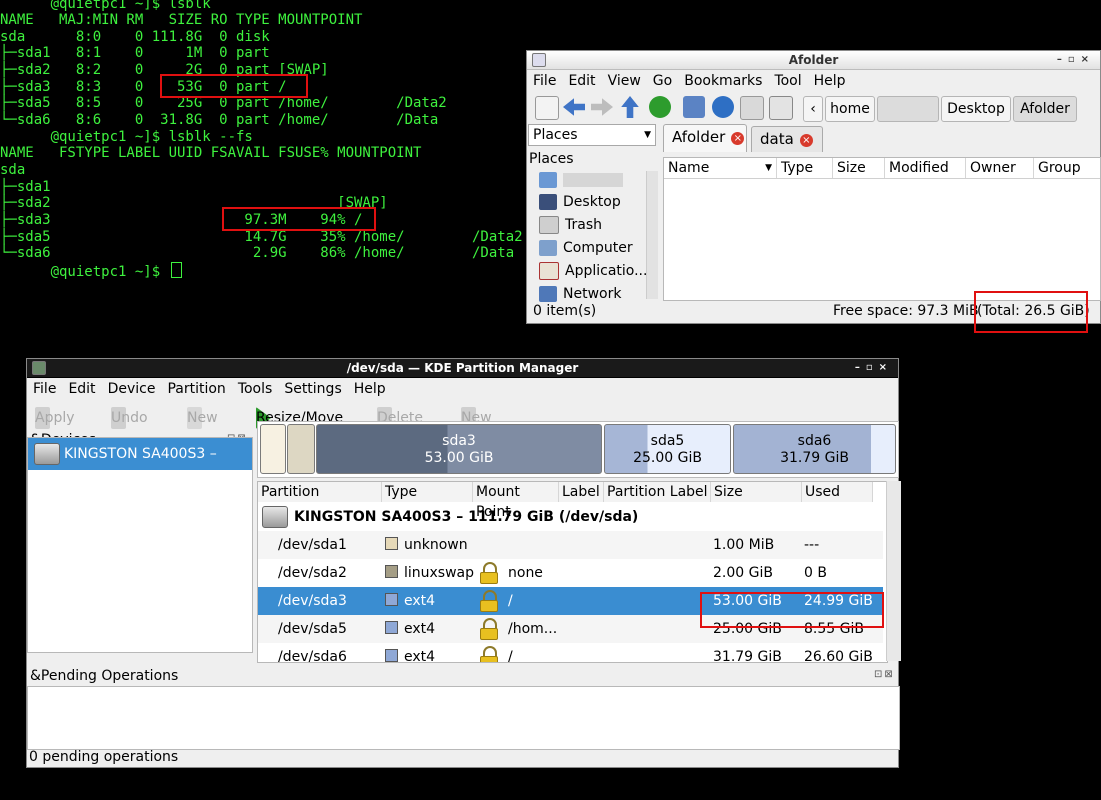 The image size is (1101, 800). I want to click on partition-segment-sda3: sda3 53.00 GiB, so click(459, 449).